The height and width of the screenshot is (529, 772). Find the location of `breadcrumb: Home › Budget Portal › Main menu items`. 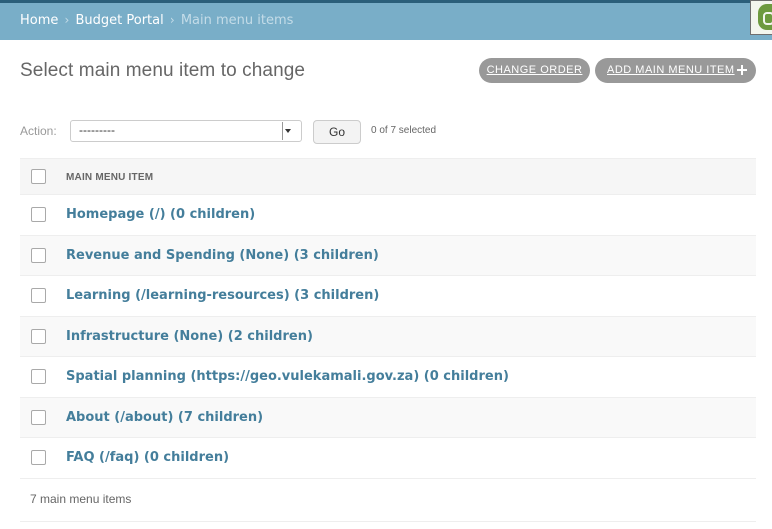

breadcrumb: Home › Budget Portal › Main menu items is located at coordinates (386, 21).